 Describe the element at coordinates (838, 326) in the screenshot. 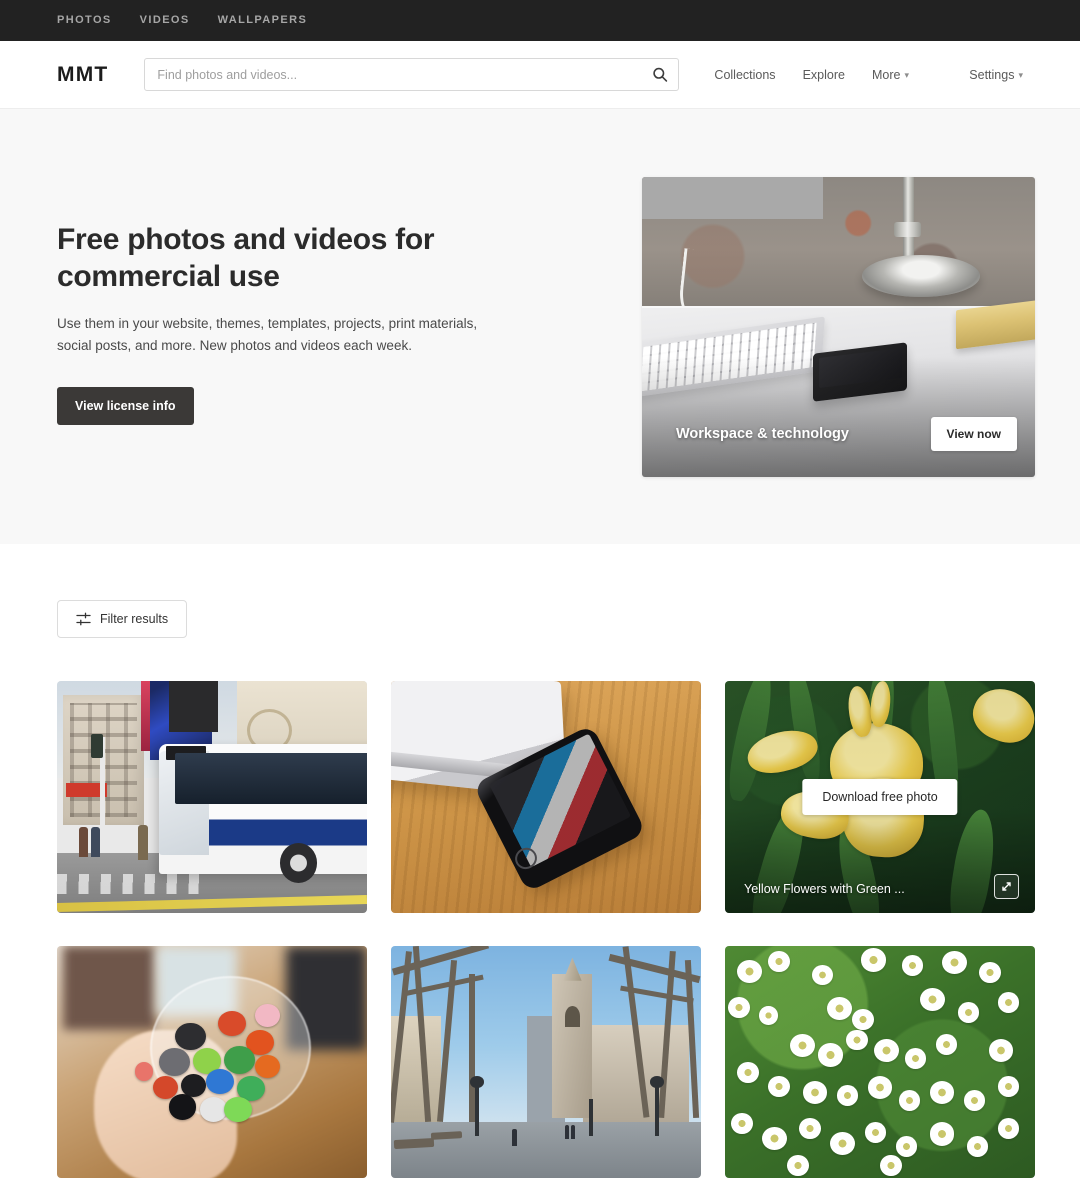

I see `hero-feature-card: Workspace & technology View now` at that location.